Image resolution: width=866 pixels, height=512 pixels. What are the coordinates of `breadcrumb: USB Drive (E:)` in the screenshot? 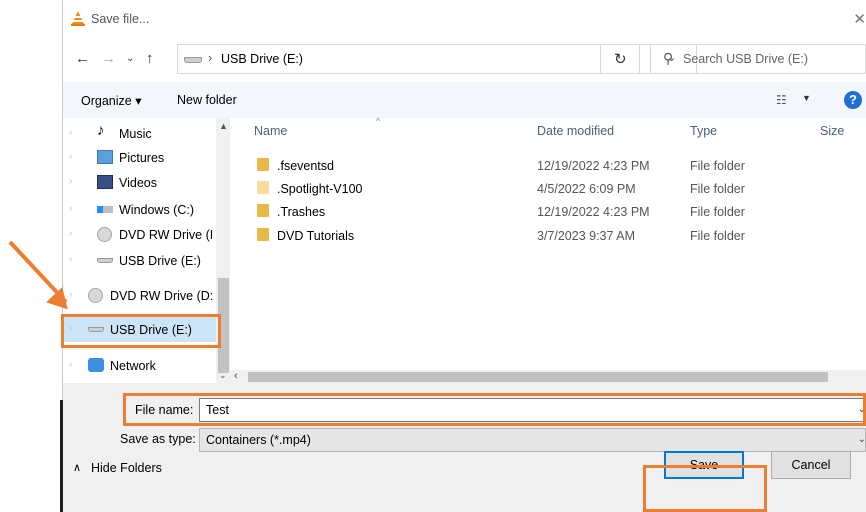 It's located at (262, 59).